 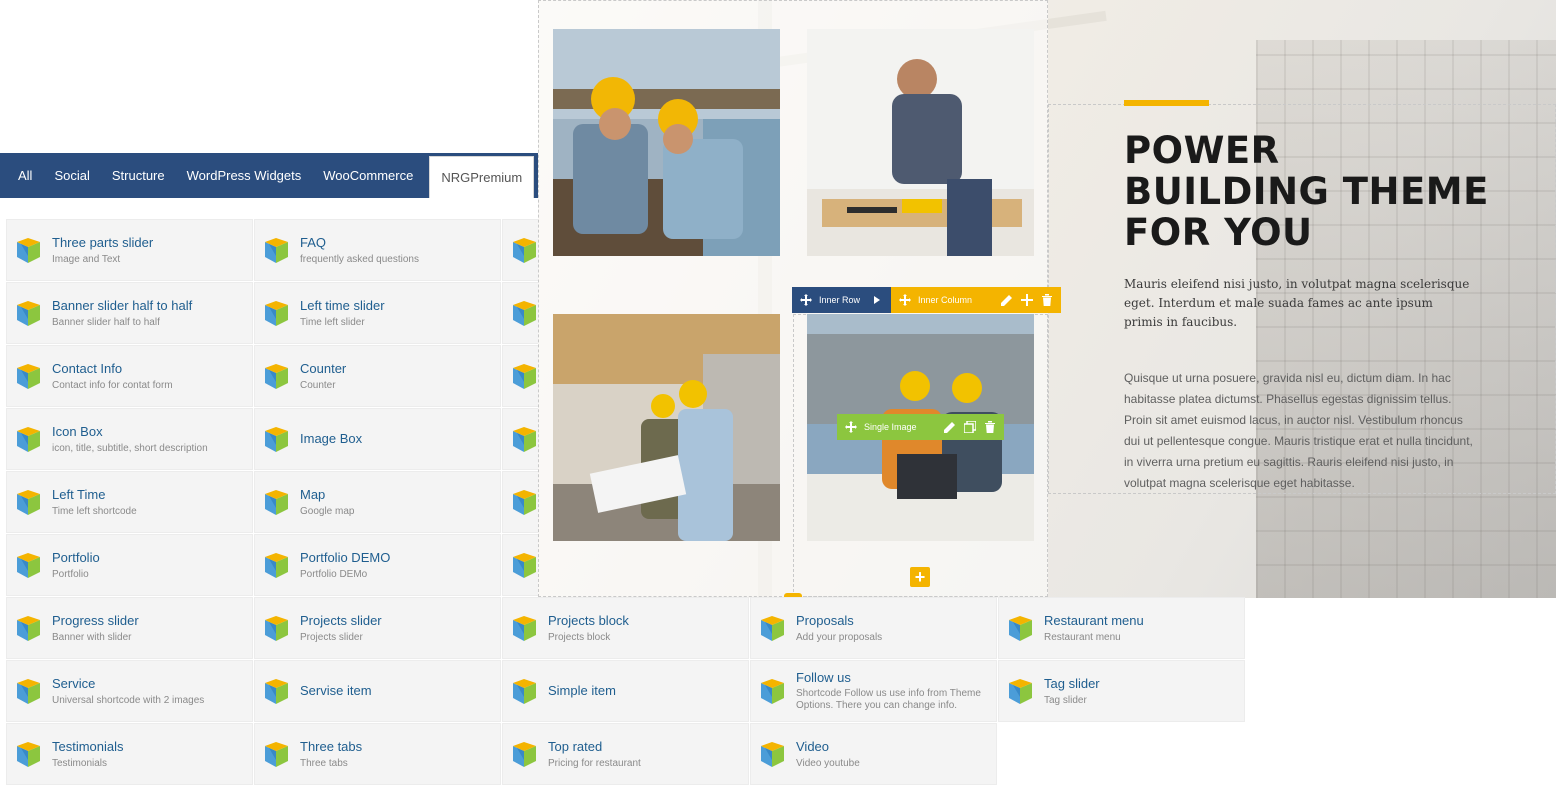 What do you see at coordinates (92, 637) in the screenshot?
I see `element-description: Banner with slider` at bounding box center [92, 637].